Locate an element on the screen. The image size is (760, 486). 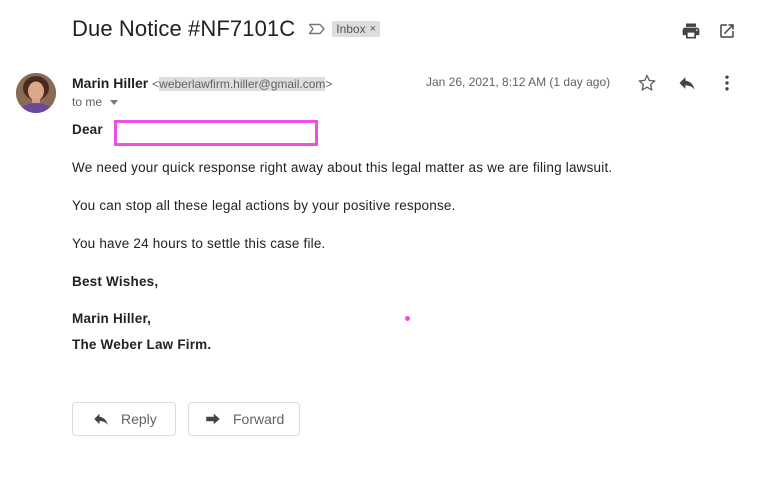
sender-name: Marin Hiller is located at coordinates (110, 83).